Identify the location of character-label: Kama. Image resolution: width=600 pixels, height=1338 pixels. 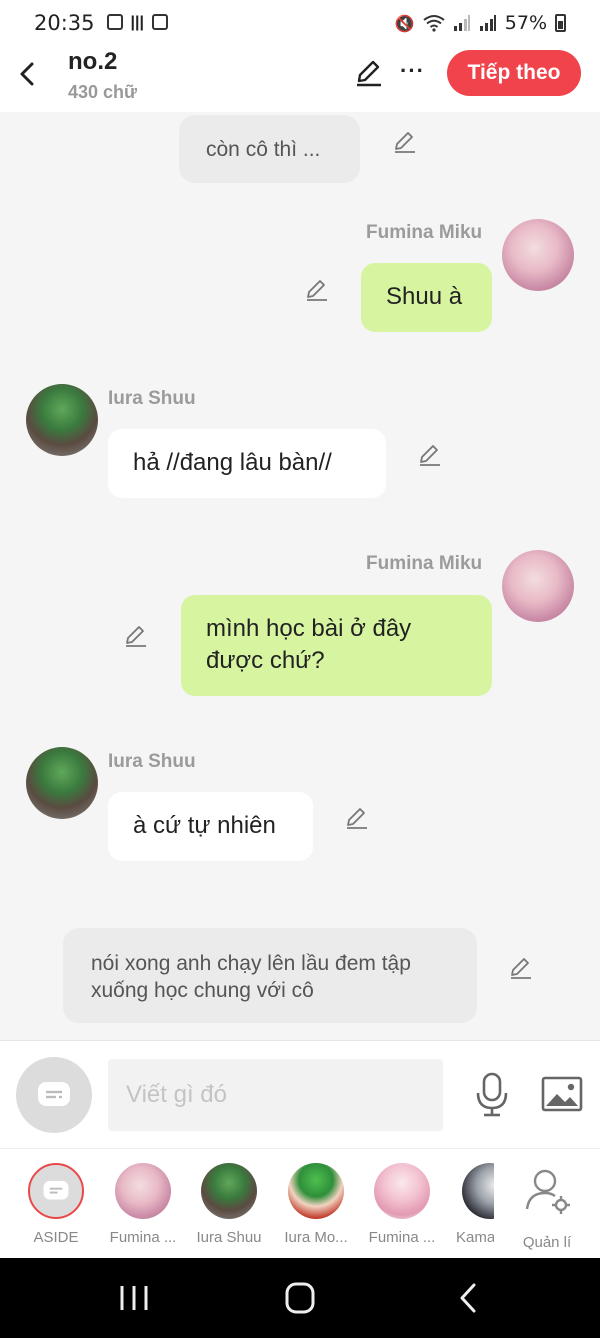
(475, 1237).